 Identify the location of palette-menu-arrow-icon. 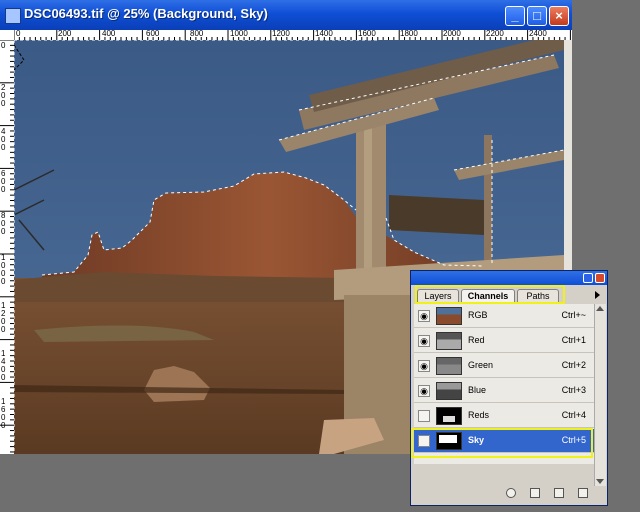
(597, 295).